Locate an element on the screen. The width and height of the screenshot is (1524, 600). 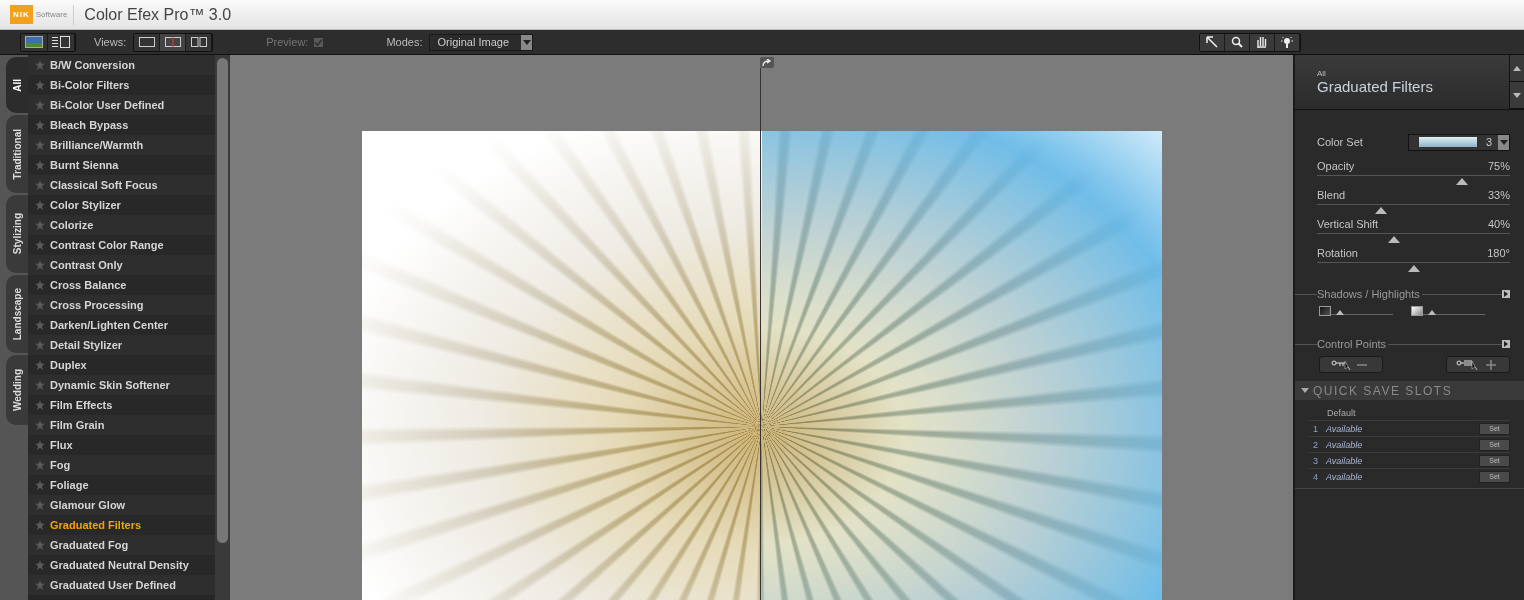
slot-number: 3 is located at coordinates (1315, 460).